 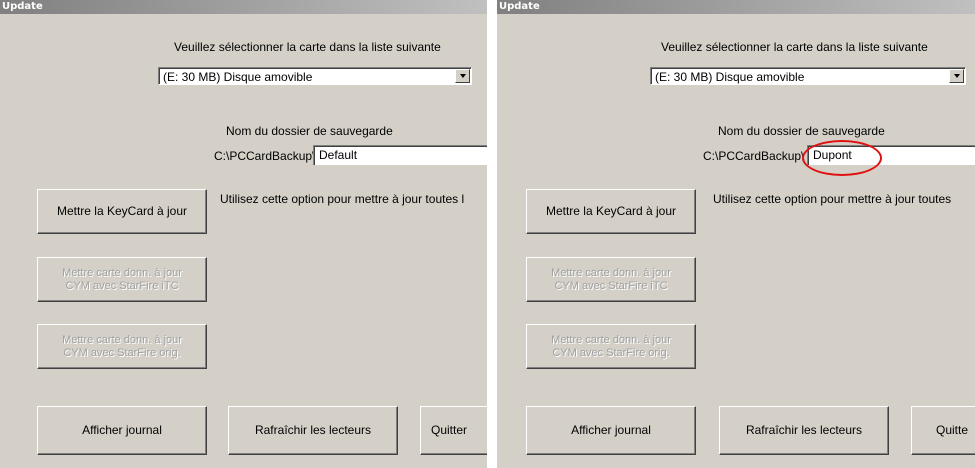 What do you see at coordinates (842, 158) in the screenshot?
I see `highlight-circle` at bounding box center [842, 158].